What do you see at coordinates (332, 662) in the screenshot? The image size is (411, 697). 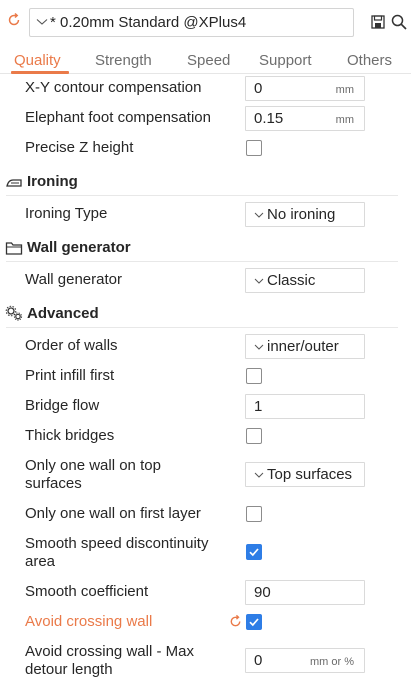 I see `avoid-crossing-max-unit: mm or %` at bounding box center [332, 662].